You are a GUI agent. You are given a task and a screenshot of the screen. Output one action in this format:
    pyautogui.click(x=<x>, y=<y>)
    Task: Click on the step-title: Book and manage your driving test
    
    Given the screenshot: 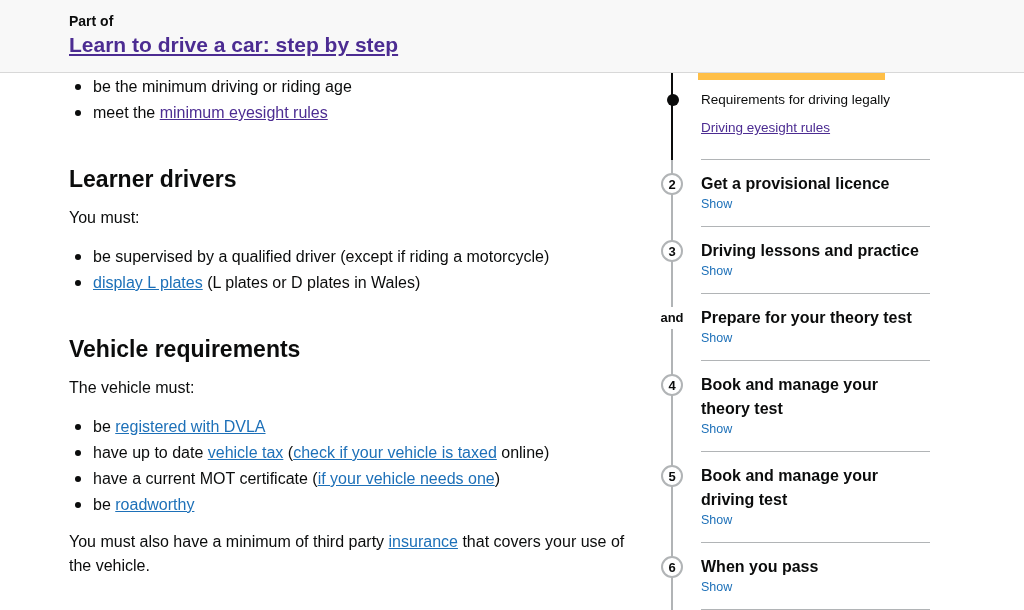 What is the action you would take?
    pyautogui.click(x=815, y=488)
    